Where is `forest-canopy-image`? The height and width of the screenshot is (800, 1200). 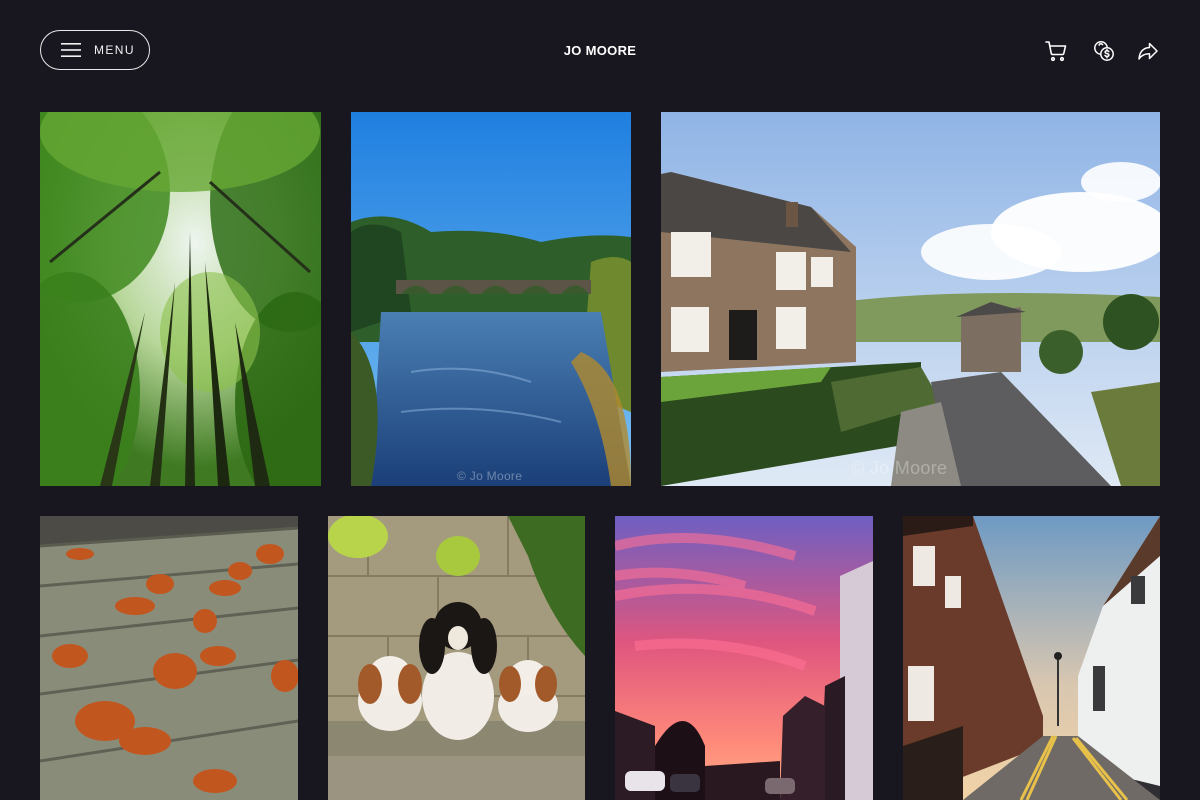 forest-canopy-image is located at coordinates (180, 299).